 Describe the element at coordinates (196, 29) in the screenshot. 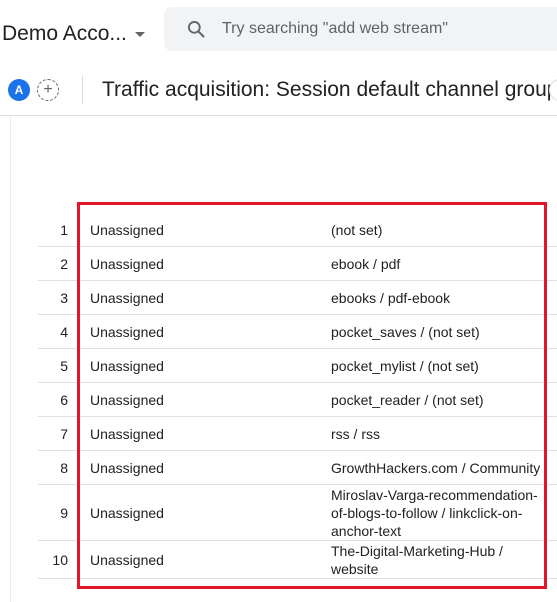

I see `search-icon` at that location.